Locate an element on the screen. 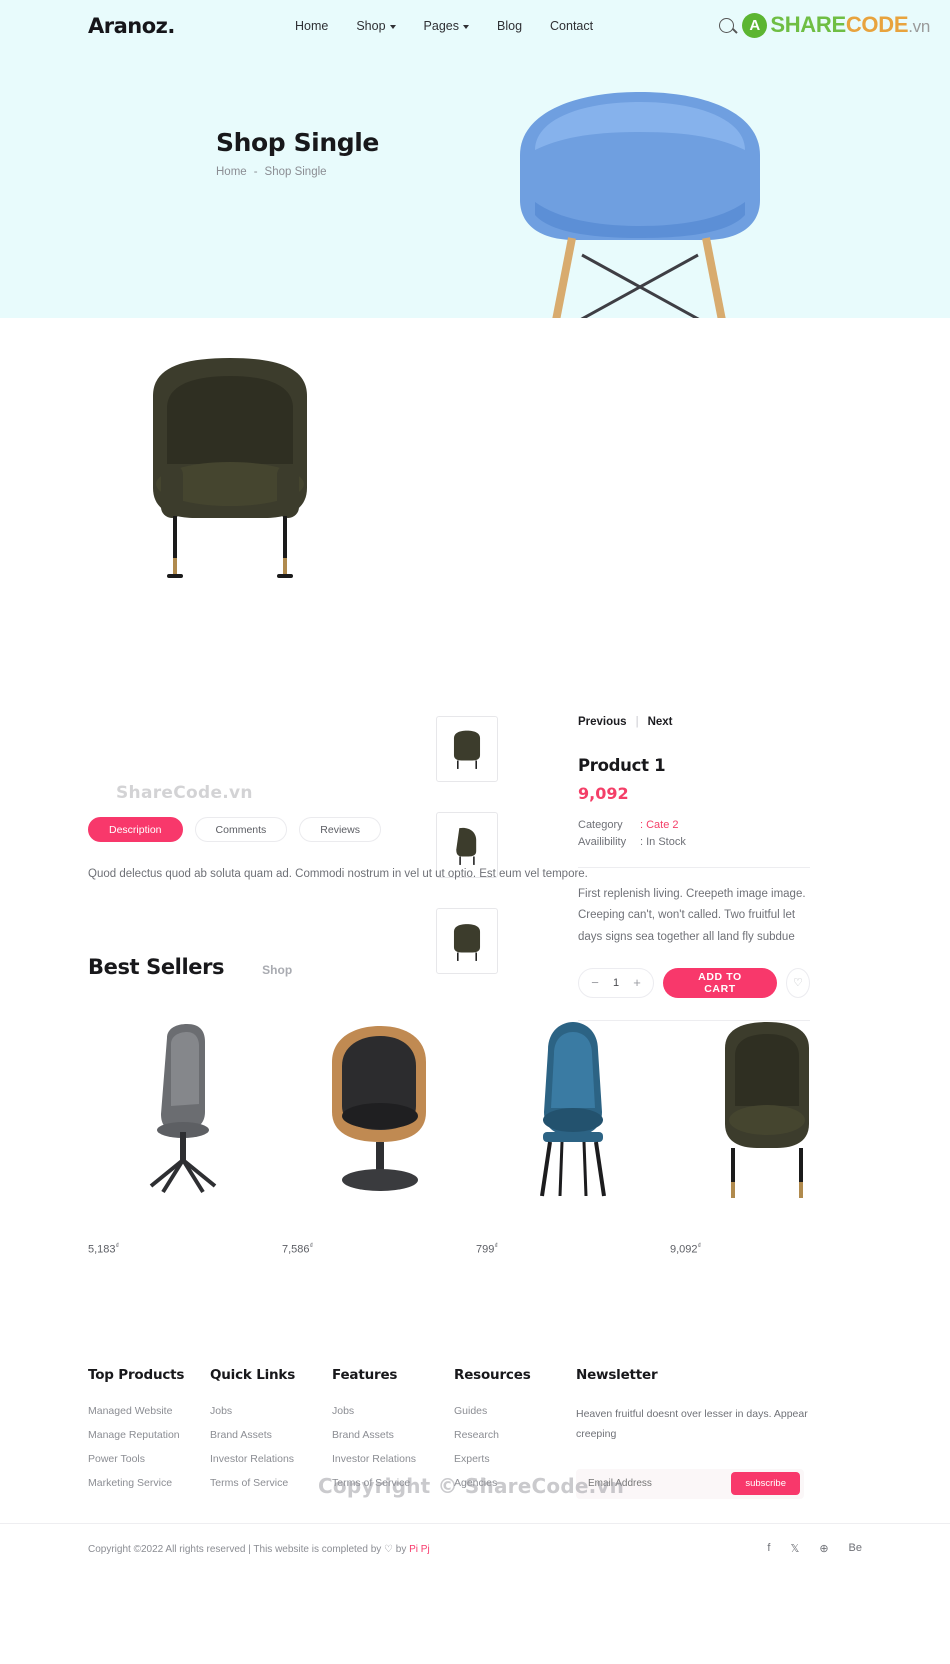  tab-comments: Comments is located at coordinates (241, 829).